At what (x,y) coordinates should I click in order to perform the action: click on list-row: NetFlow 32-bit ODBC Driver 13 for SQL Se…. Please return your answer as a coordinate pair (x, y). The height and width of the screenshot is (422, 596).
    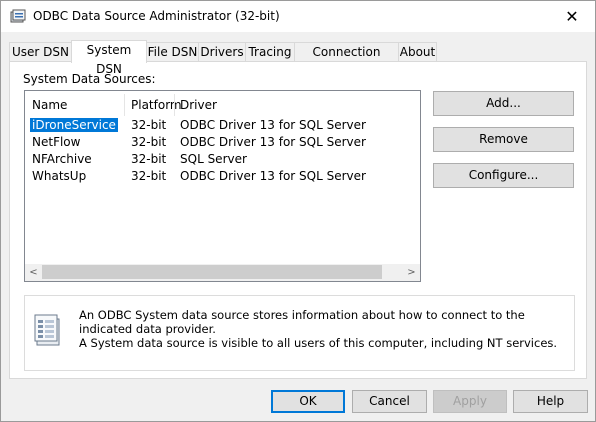
    Looking at the image, I should click on (222, 142).